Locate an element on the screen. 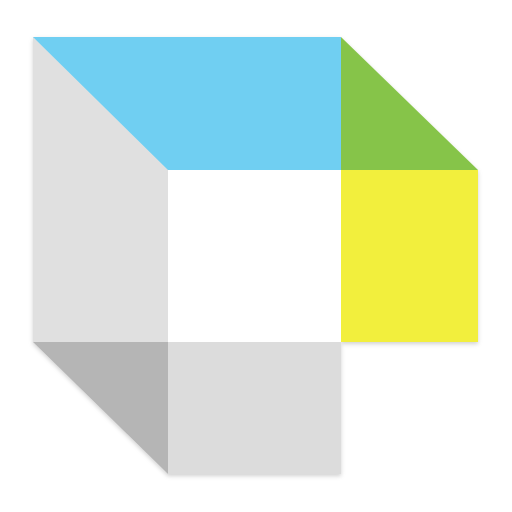 This screenshot has width=512, height=512. inner-hole-shape is located at coordinates (254, 256).